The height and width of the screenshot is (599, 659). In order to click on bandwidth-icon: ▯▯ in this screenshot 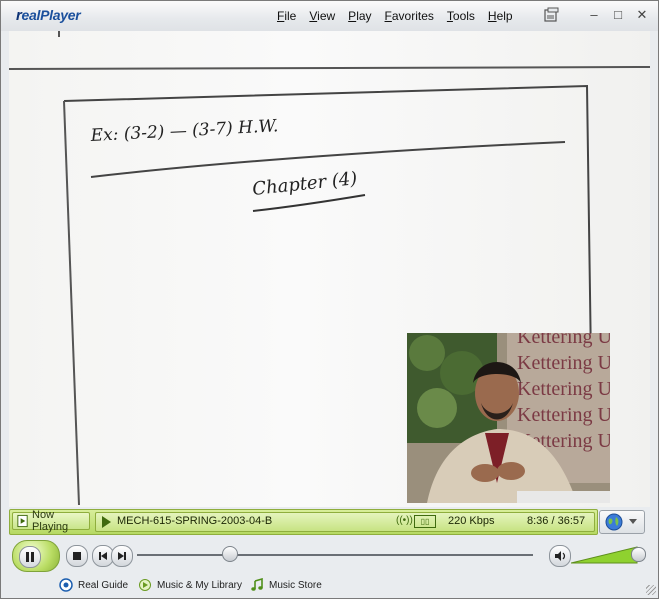, I will do `click(425, 521)`.